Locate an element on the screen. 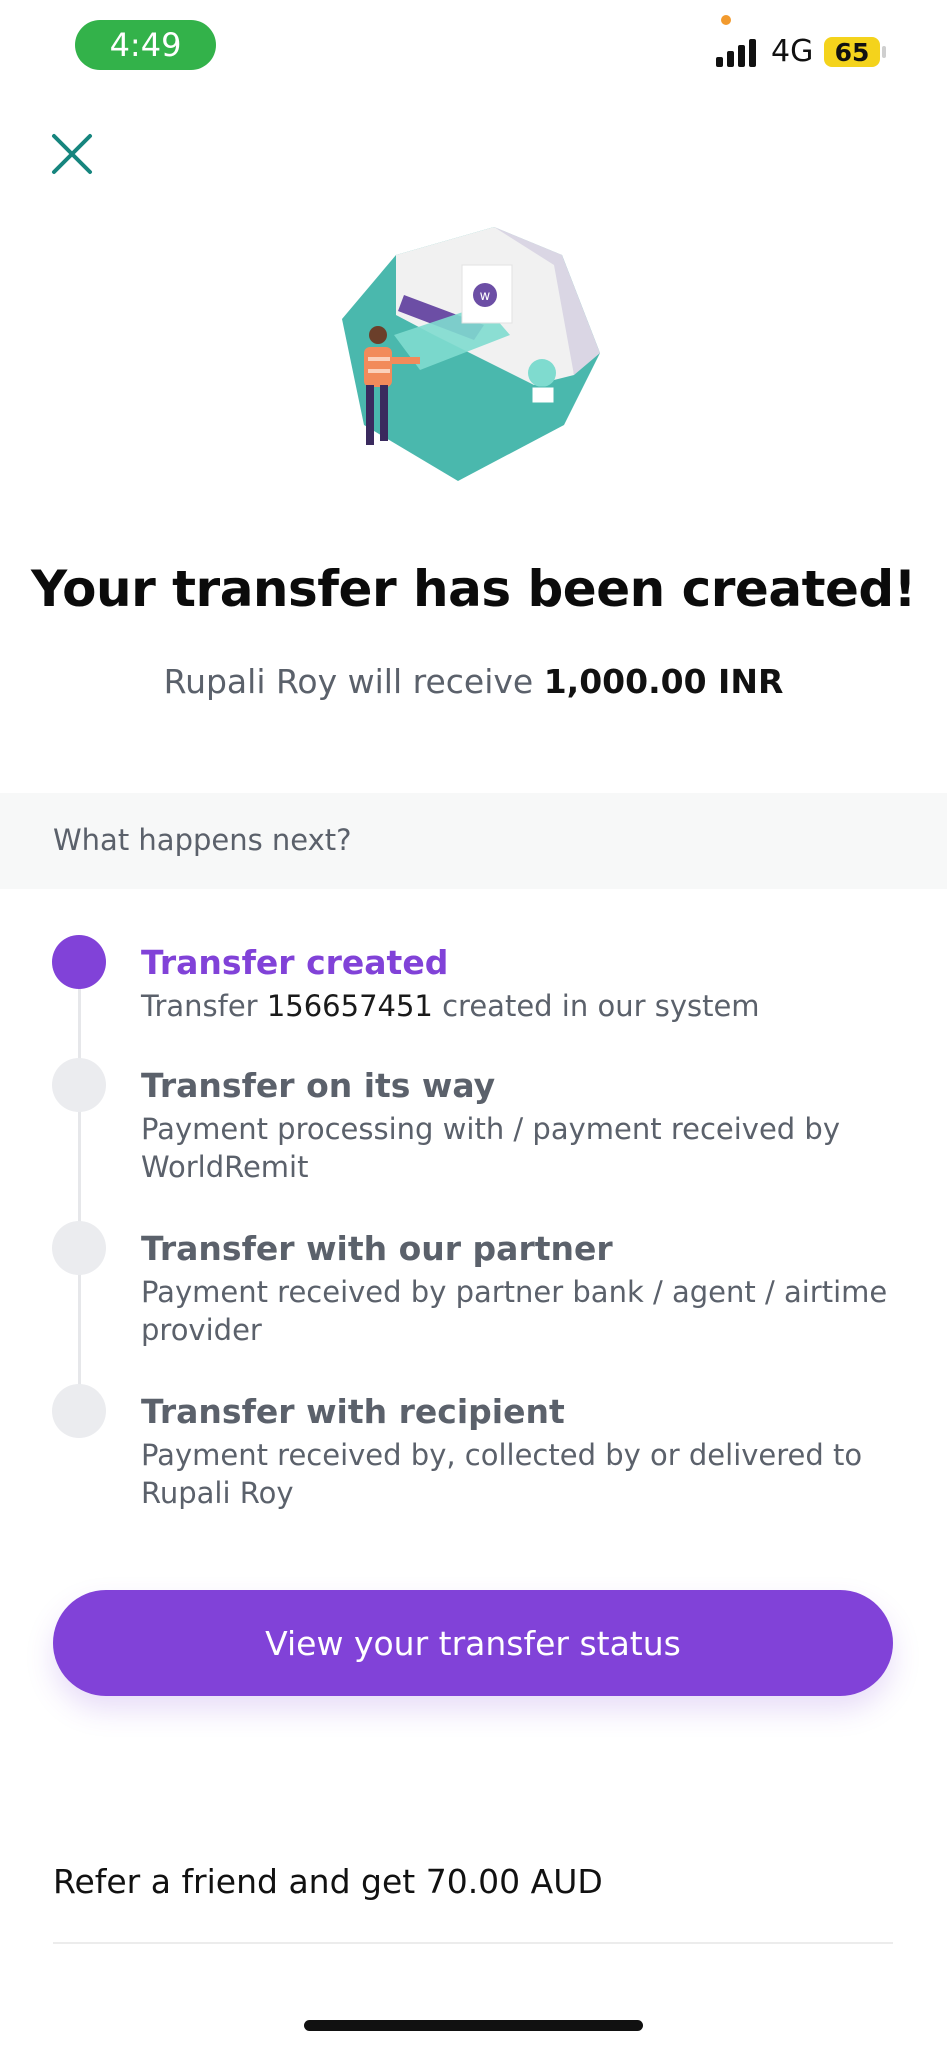  next-steps-heading: What happens next? is located at coordinates (202, 840).